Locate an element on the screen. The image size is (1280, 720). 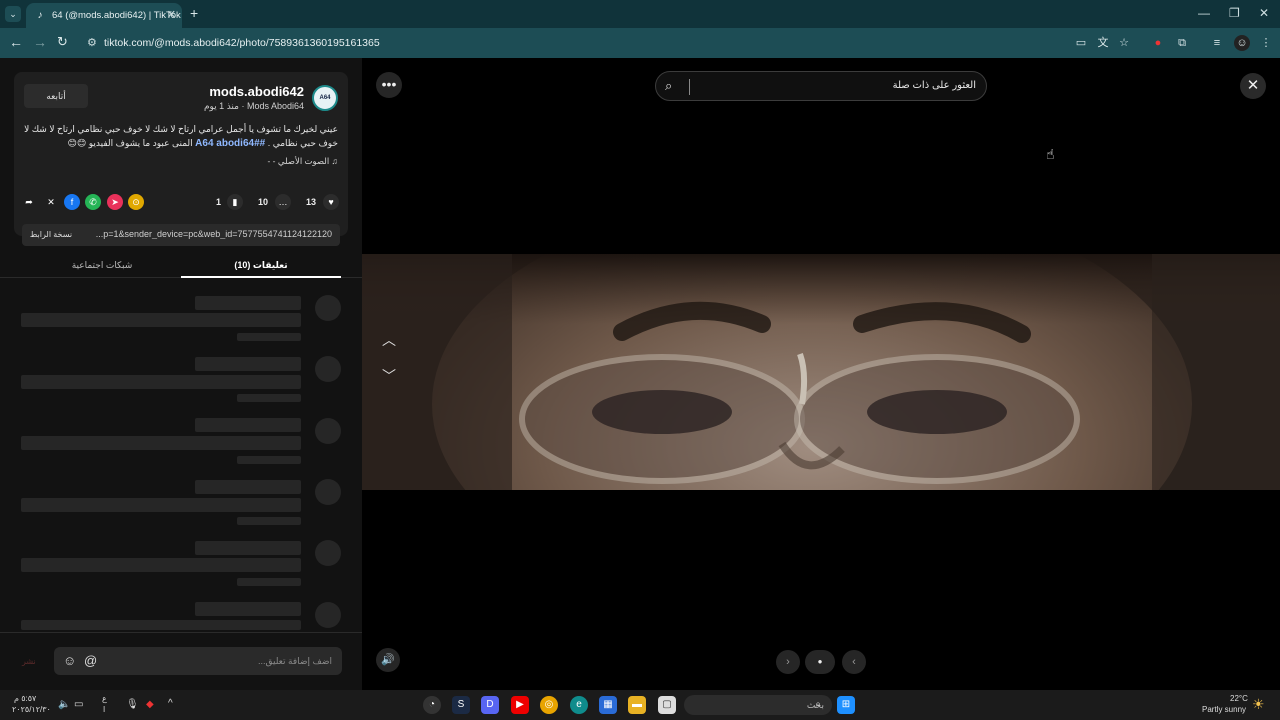
new-tab-button: + is located at coordinates (194, 13).